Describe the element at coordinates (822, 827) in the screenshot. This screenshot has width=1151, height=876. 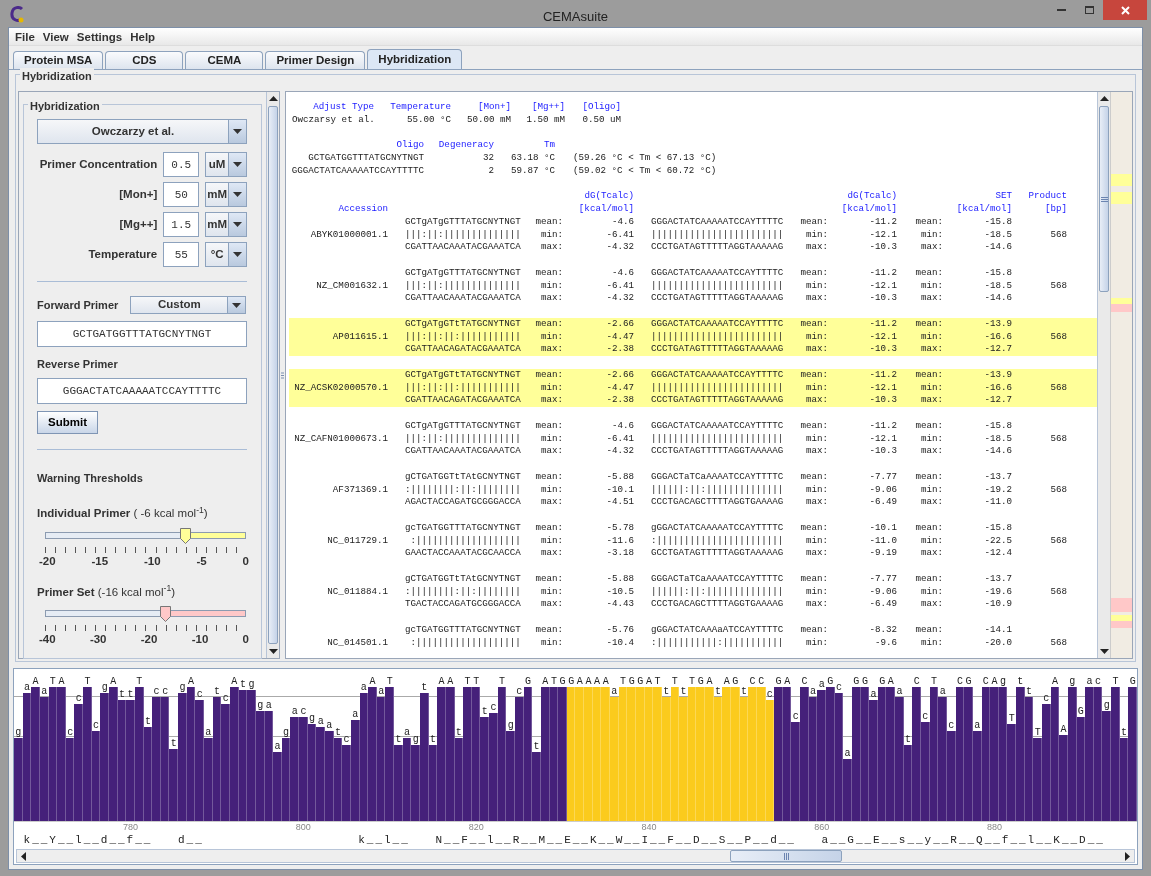
I see `position-label: 860` at that location.